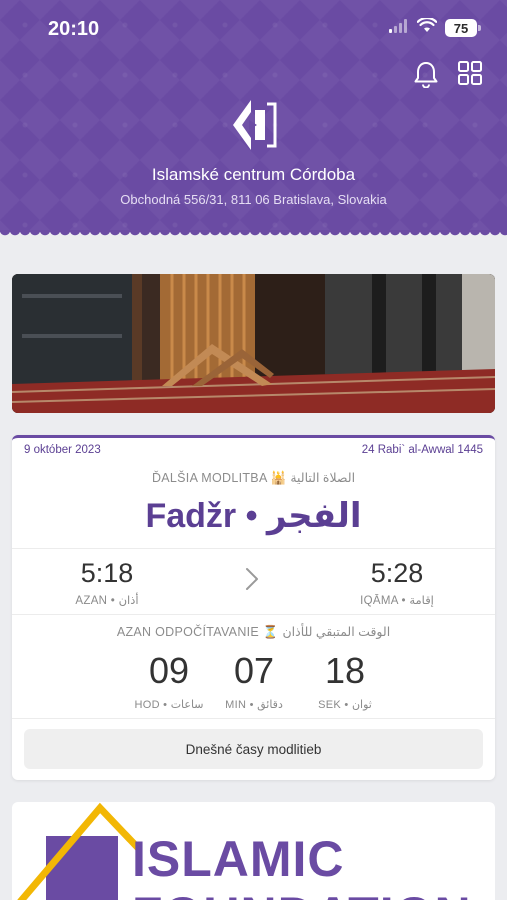 The height and width of the screenshot is (900, 507). I want to click on countdown-minutes: 07 MIN • دقائق, so click(254, 680).